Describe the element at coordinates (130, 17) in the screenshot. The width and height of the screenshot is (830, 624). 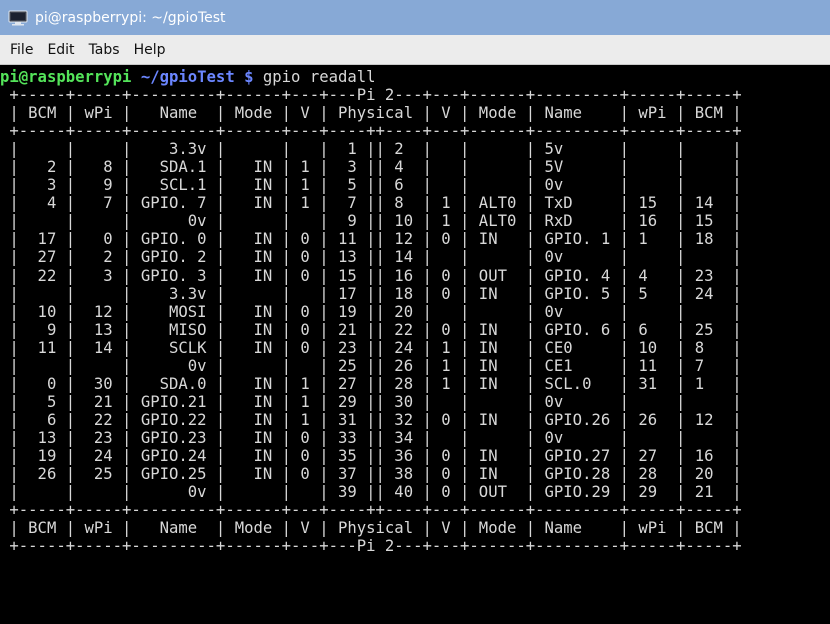
I see `window-title: pi@raspberrypi: ~/gpioTest` at that location.